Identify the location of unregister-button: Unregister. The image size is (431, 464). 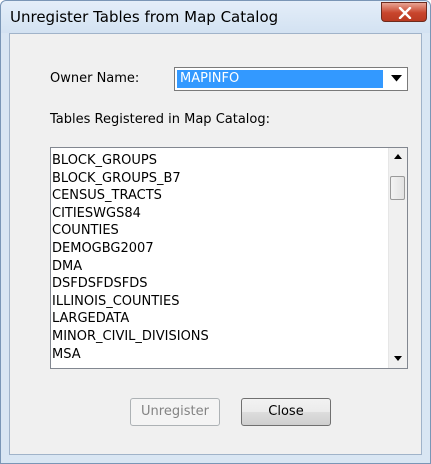
(175, 412).